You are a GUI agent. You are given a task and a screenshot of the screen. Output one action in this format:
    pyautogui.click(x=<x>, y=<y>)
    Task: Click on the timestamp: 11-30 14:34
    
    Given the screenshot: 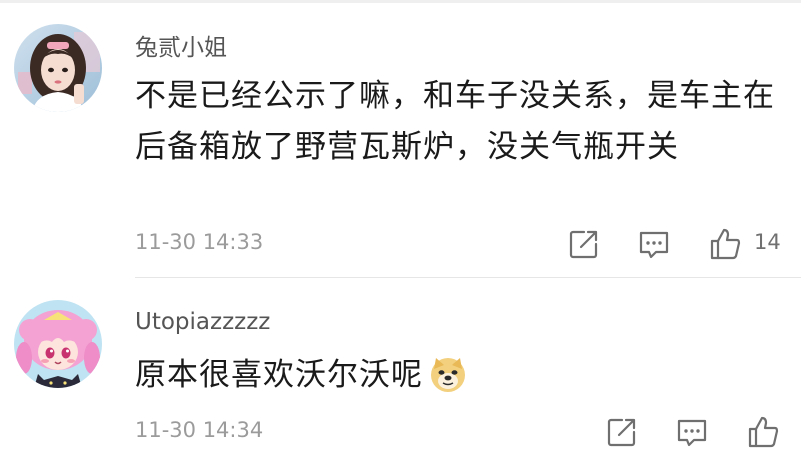 What is the action you would take?
    pyautogui.click(x=199, y=430)
    